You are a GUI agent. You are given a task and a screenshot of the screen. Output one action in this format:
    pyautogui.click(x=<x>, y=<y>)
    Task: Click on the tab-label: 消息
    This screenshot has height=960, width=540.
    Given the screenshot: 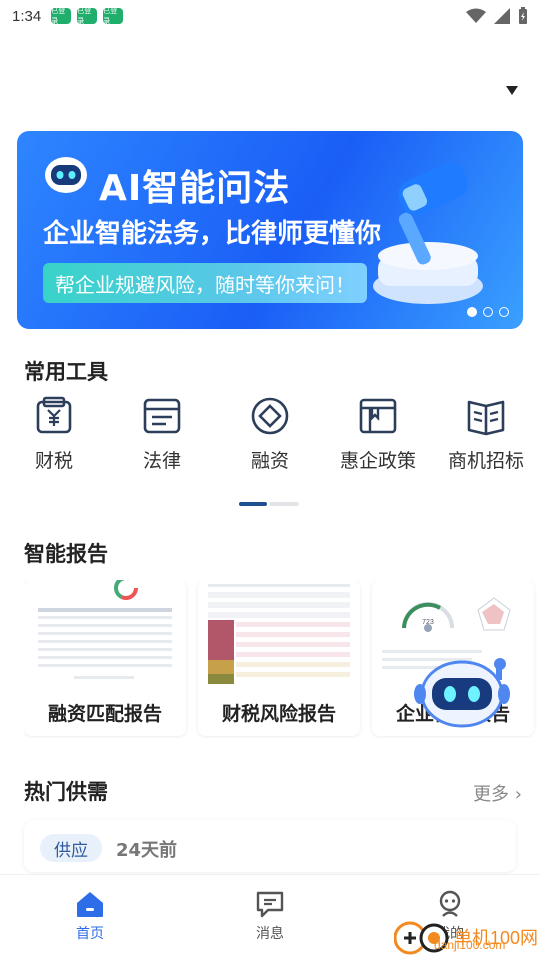 What is the action you would take?
    pyautogui.click(x=270, y=934)
    